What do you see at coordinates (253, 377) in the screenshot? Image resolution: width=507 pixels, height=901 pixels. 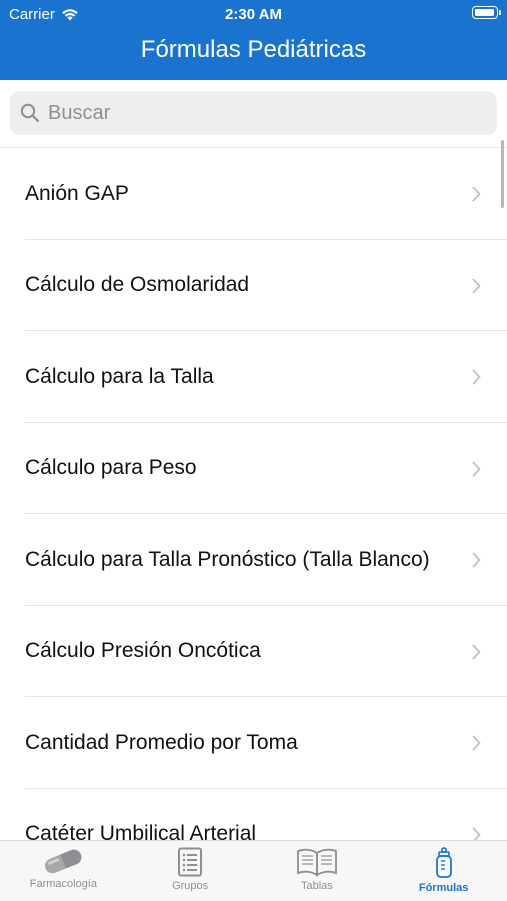 I see `list-item: Cálculo para la Talla` at bounding box center [253, 377].